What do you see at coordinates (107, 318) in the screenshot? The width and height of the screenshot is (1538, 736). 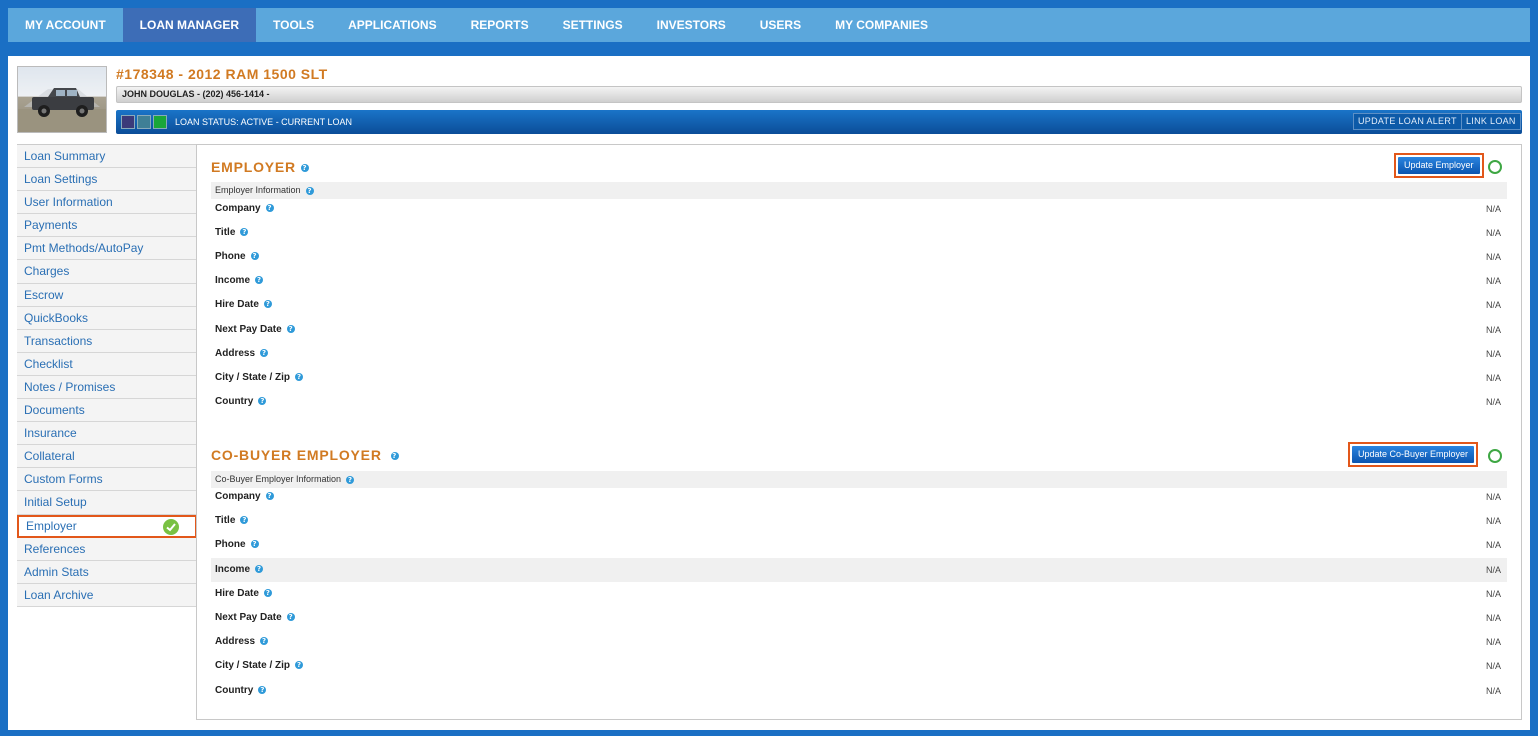 I see `sidebar-item-quickbooks: QuickBooks` at bounding box center [107, 318].